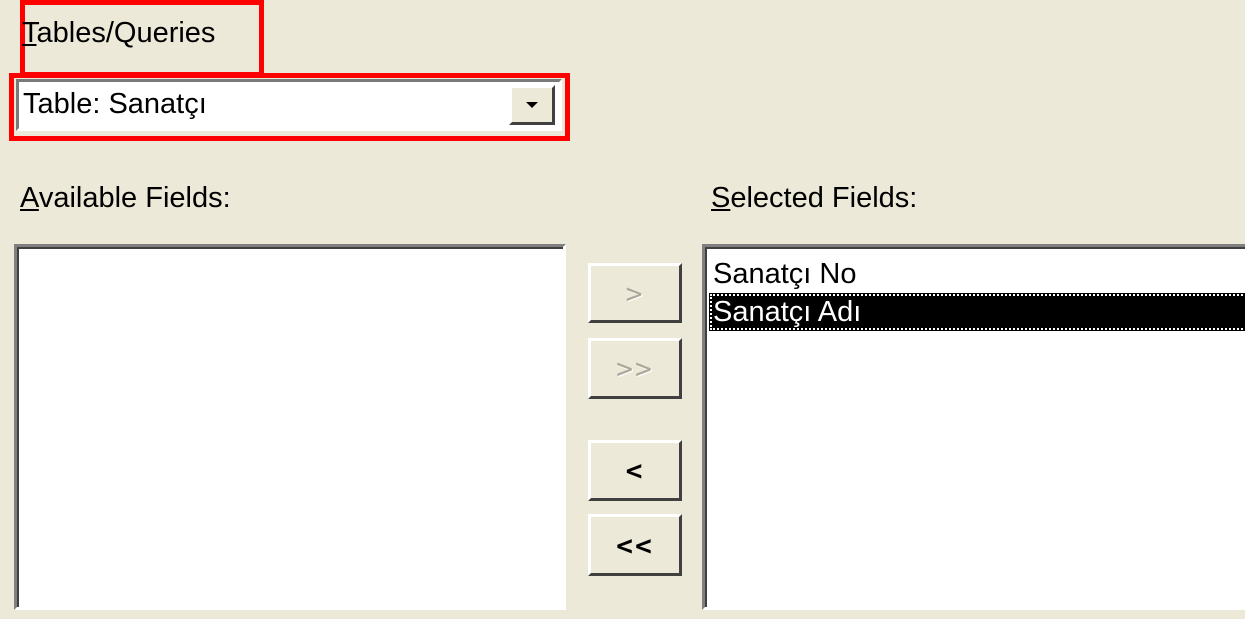 This screenshot has height=619, width=1245. I want to click on tables-queries-combo-value: Table: Sanatçı, so click(115, 104).